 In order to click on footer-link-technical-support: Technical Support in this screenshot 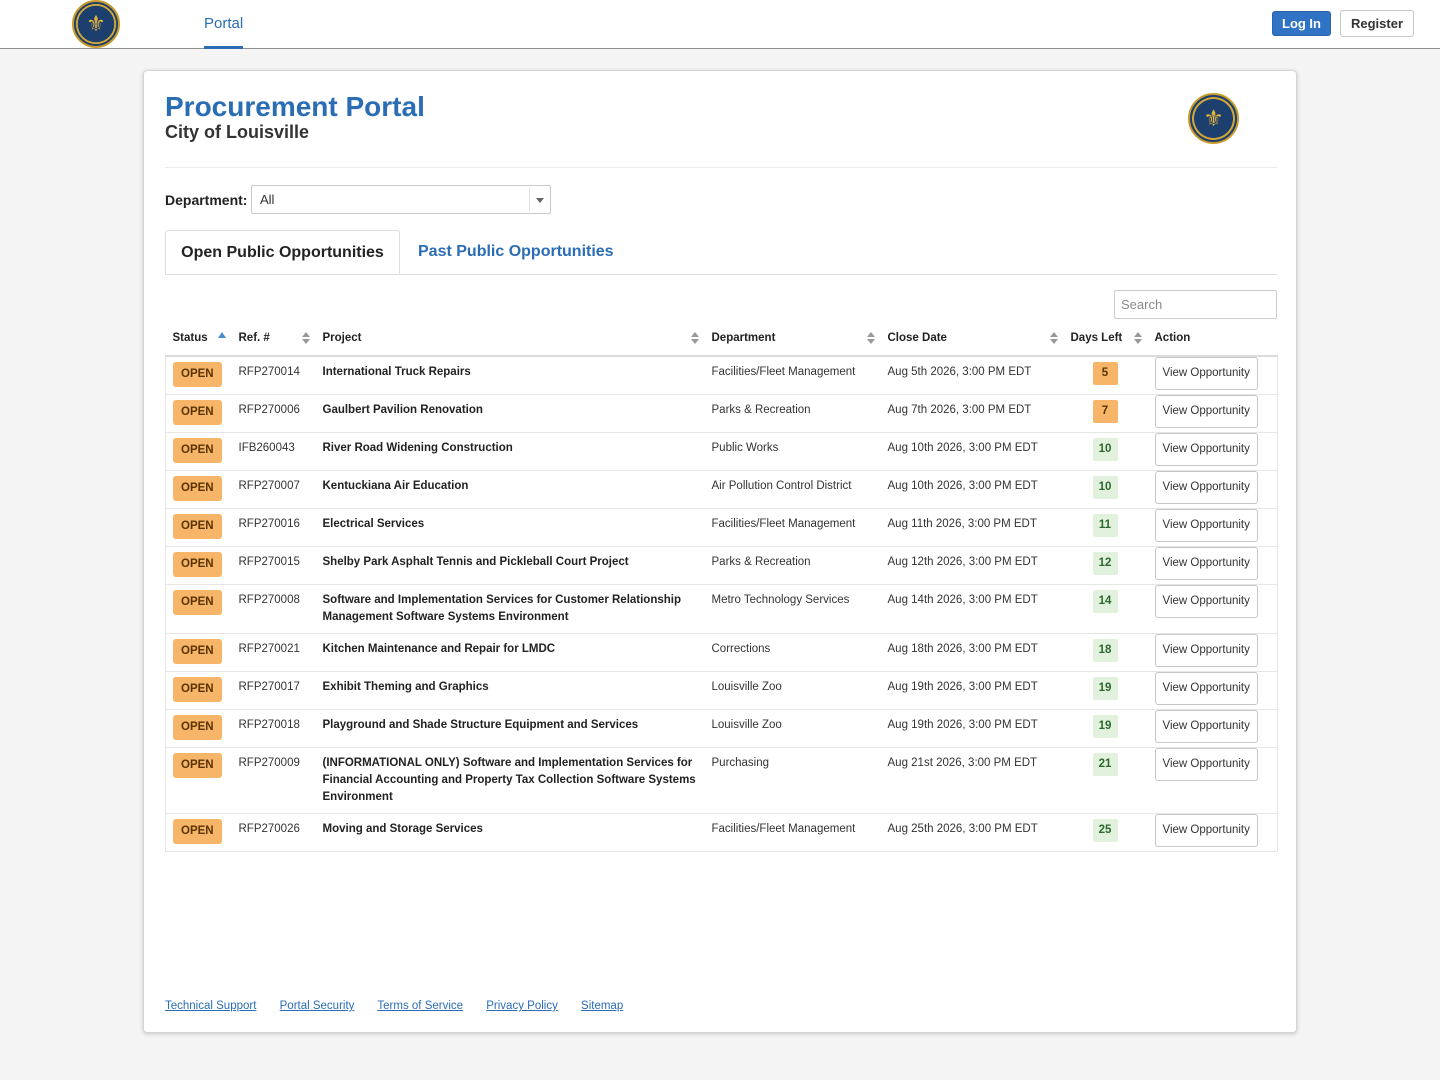, I will do `click(210, 1006)`.